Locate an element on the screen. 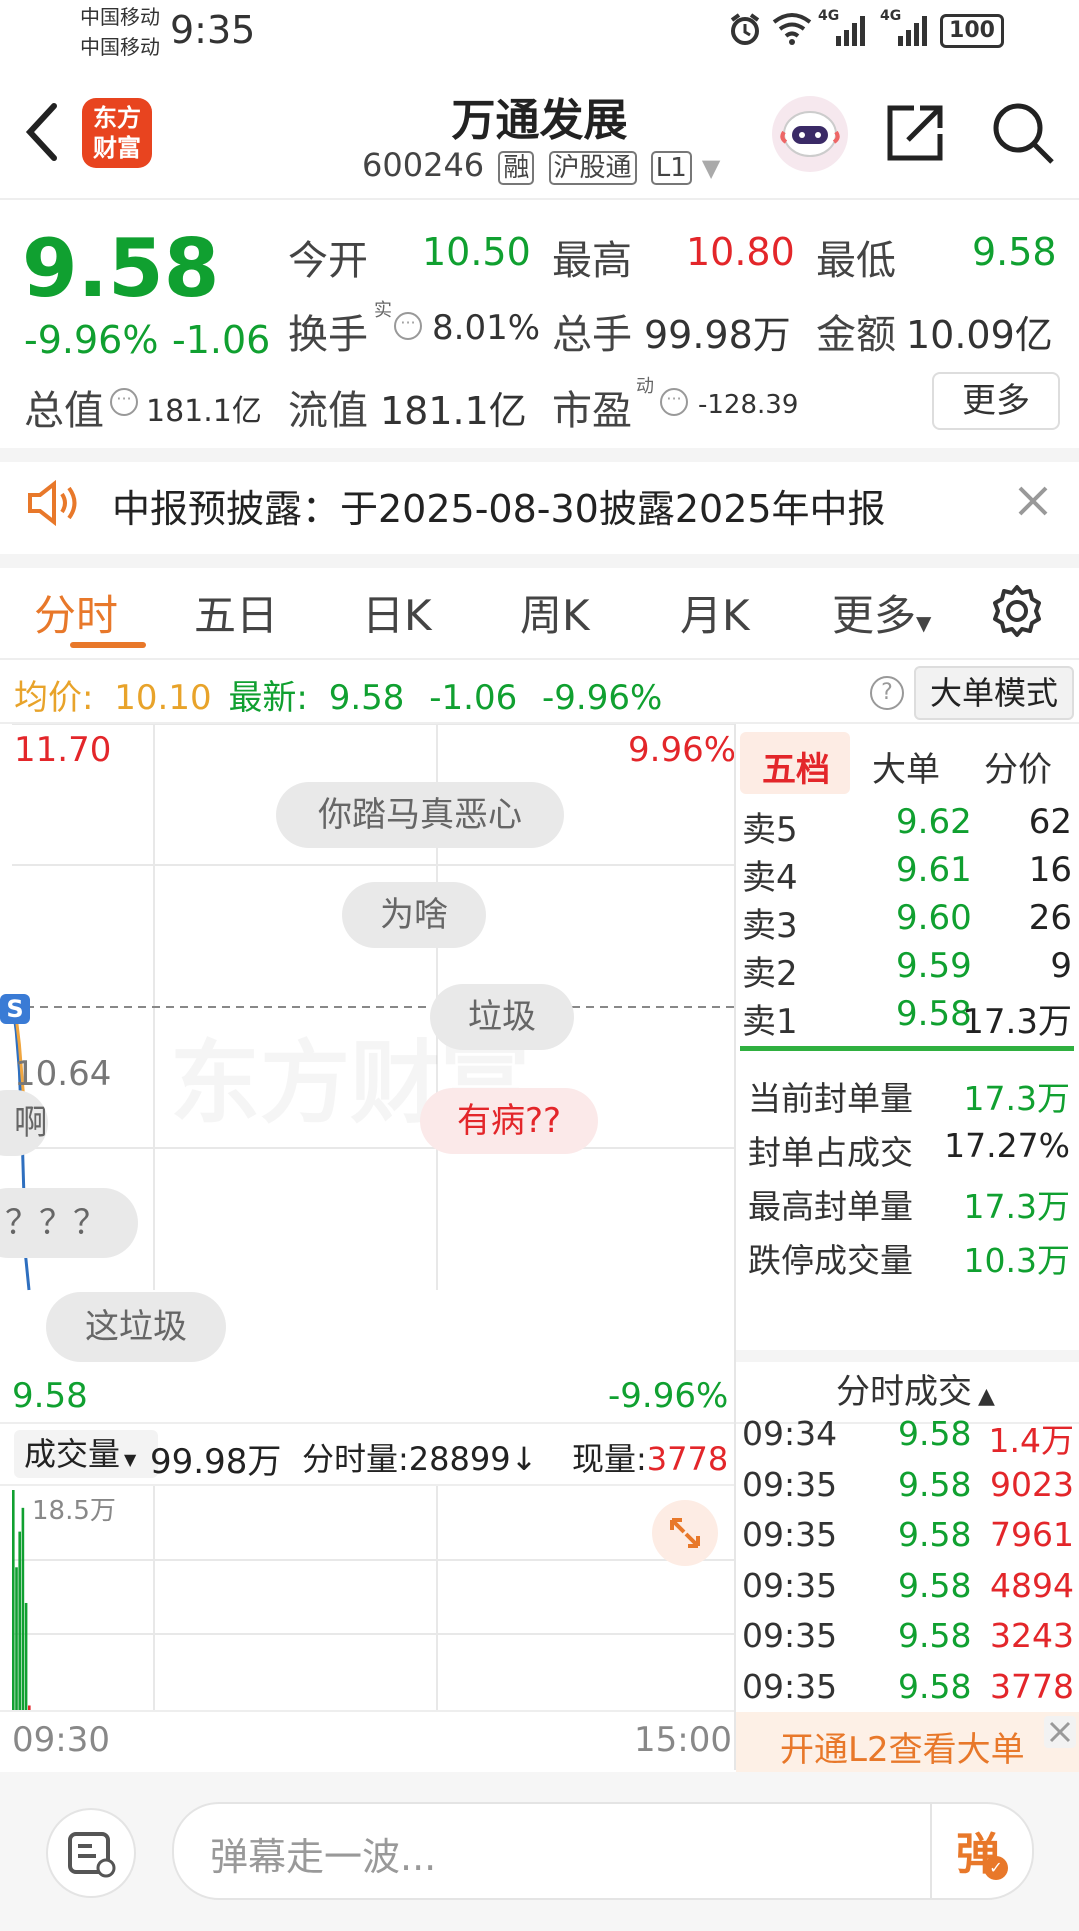 The width and height of the screenshot is (1079, 1931). stock-code-row: 600246 融 沪股通 L1 ▼ is located at coordinates (541, 165).